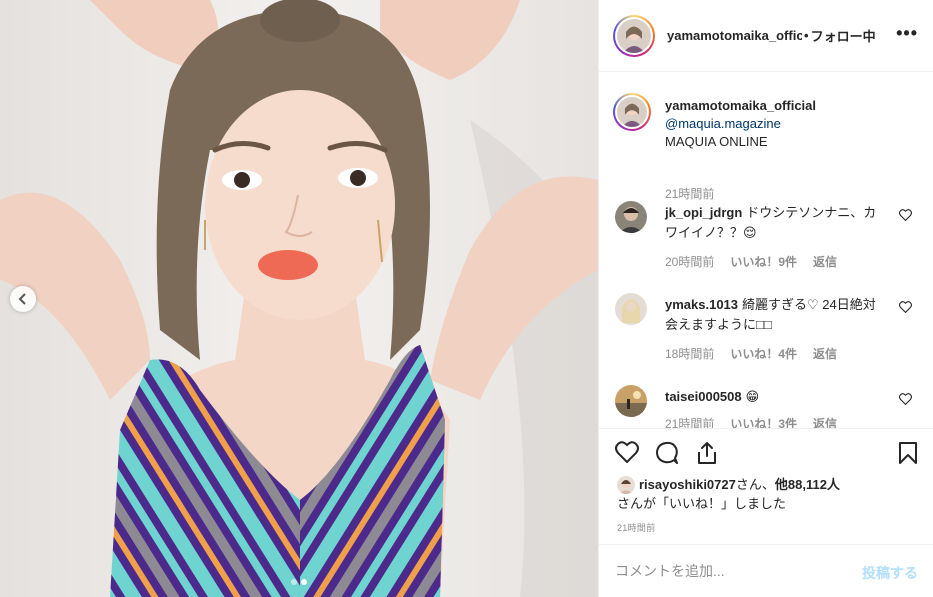 The height and width of the screenshot is (597, 933). What do you see at coordinates (752, 396) in the screenshot?
I see `comment-text: 😁` at bounding box center [752, 396].